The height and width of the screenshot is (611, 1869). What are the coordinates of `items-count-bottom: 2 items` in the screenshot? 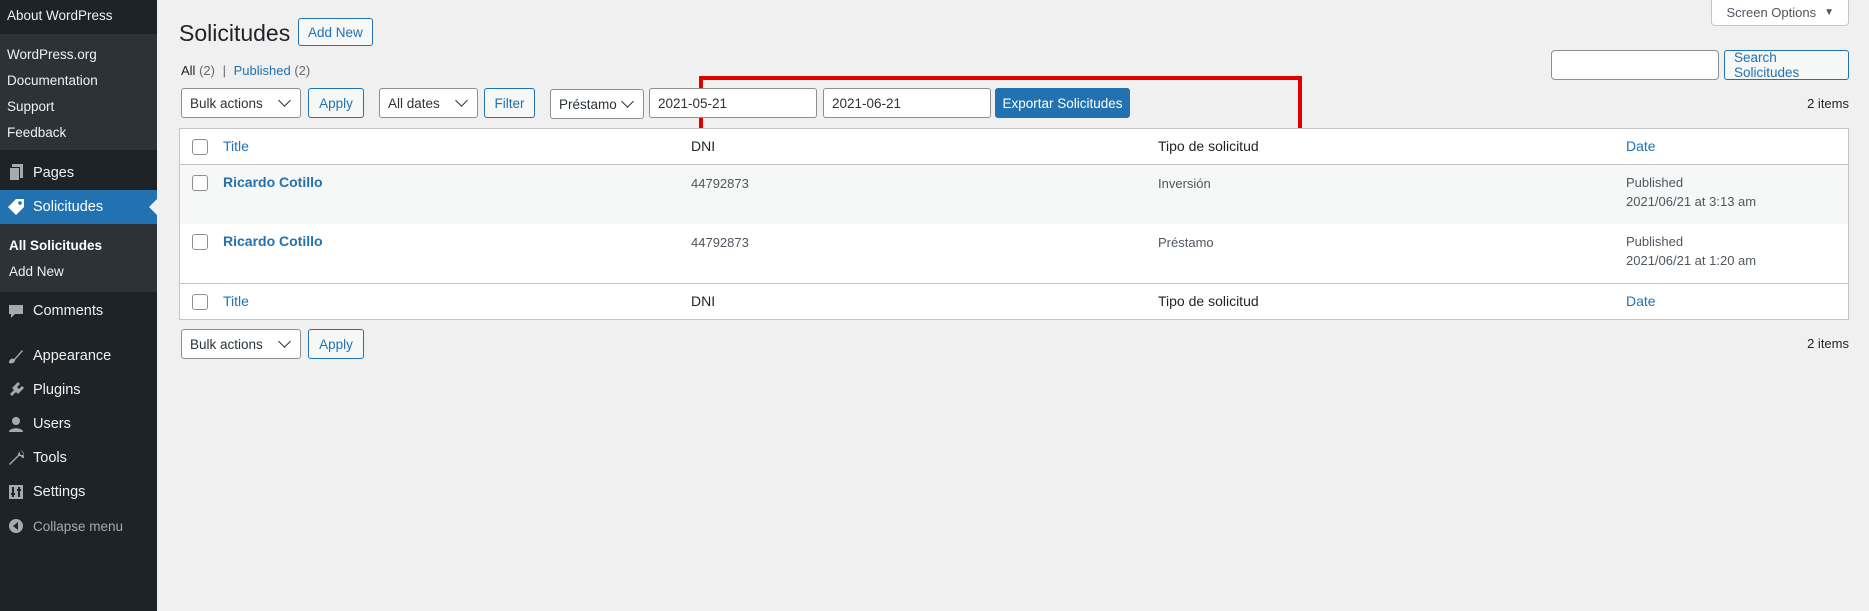 It's located at (1828, 343).